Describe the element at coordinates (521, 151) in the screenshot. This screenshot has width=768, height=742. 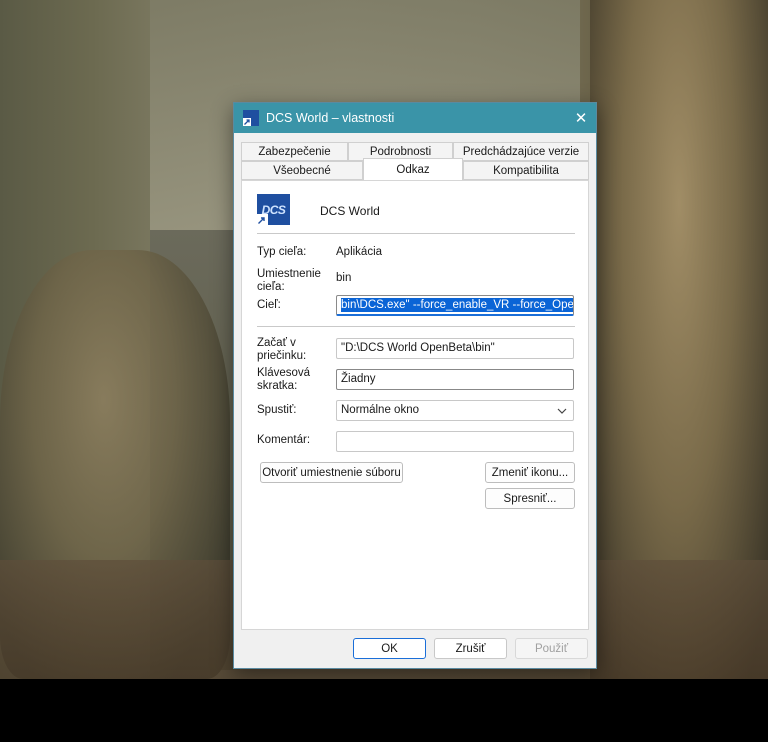
I see `tab-previous-versions: Predchádzajúce verzie` at that location.